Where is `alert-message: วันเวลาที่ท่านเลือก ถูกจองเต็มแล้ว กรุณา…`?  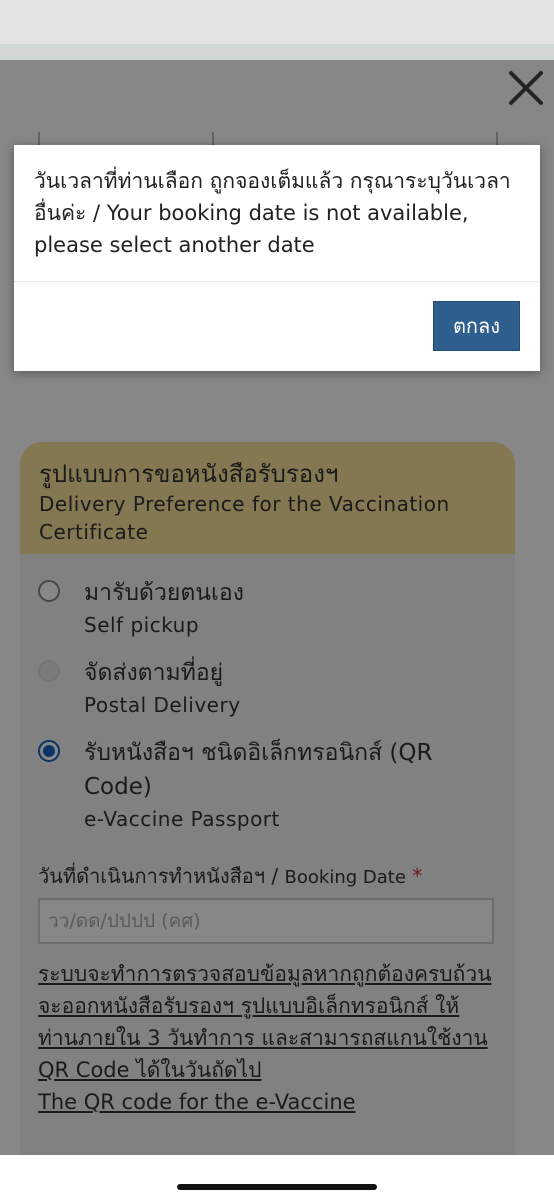 alert-message: วันเวลาที่ท่านเลือก ถูกจองเต็มแล้ว กรุณา… is located at coordinates (272, 213).